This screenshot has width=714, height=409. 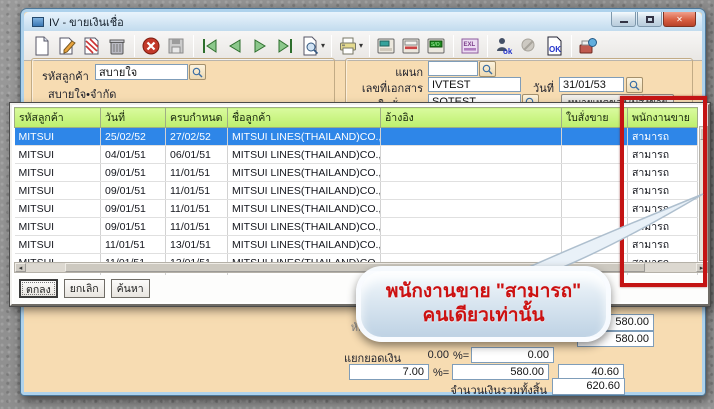 What do you see at coordinates (649, 19) in the screenshot?
I see `maximize-button` at bounding box center [649, 19].